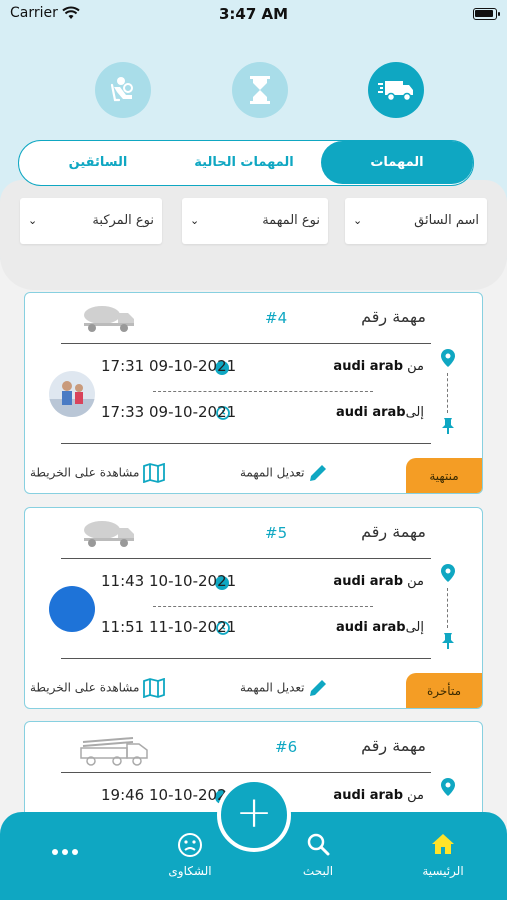 The height and width of the screenshot is (900, 507). What do you see at coordinates (318, 844) in the screenshot?
I see `search-icon` at bounding box center [318, 844].